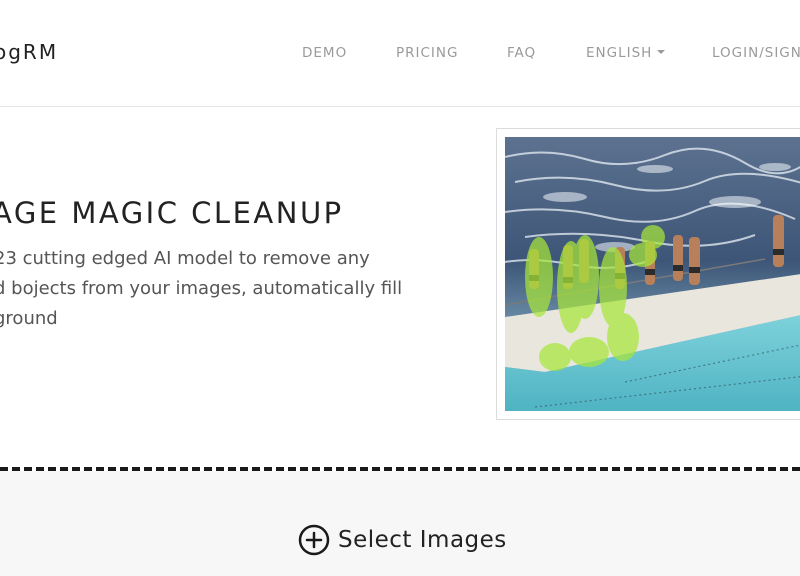  Describe the element at coordinates (314, 540) in the screenshot. I see `plus-circle-icon` at that location.